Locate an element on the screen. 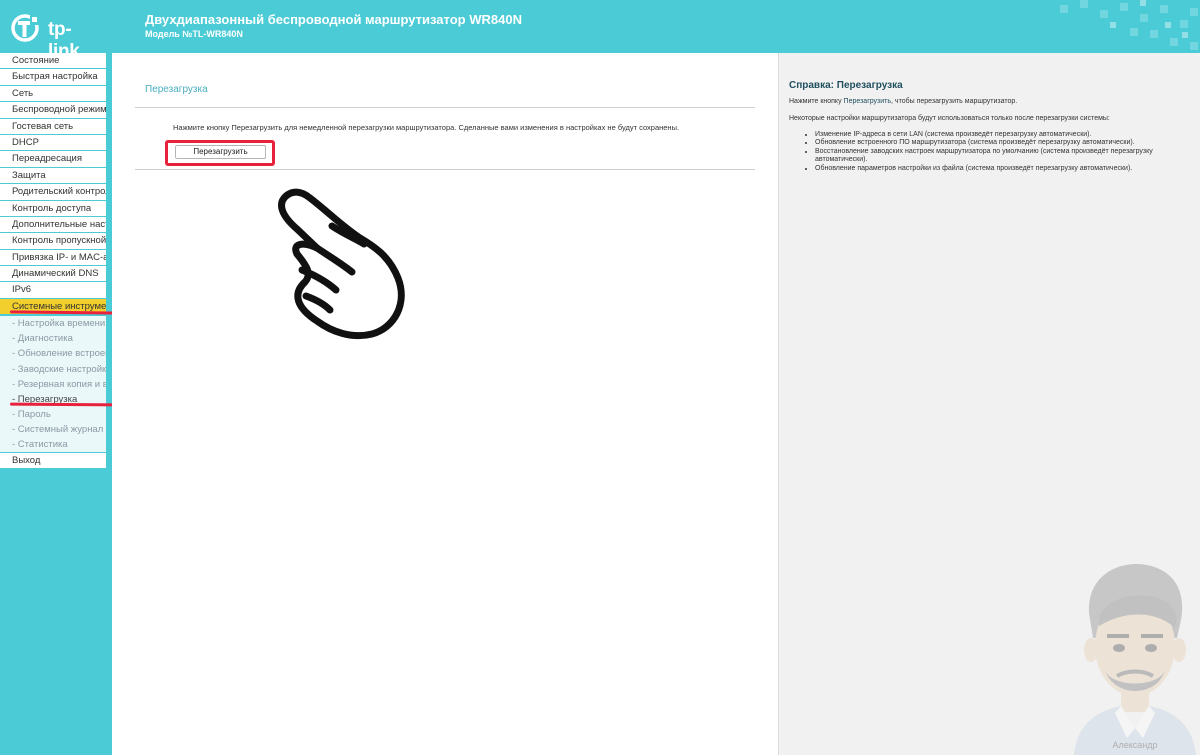  sidebar-item-forwarding: Переадресация is located at coordinates (53, 159).